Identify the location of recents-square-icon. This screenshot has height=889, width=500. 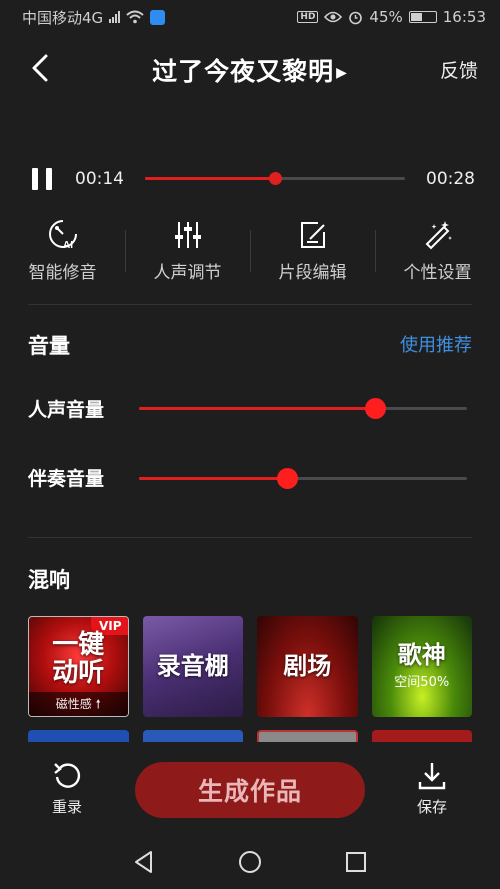
(356, 862).